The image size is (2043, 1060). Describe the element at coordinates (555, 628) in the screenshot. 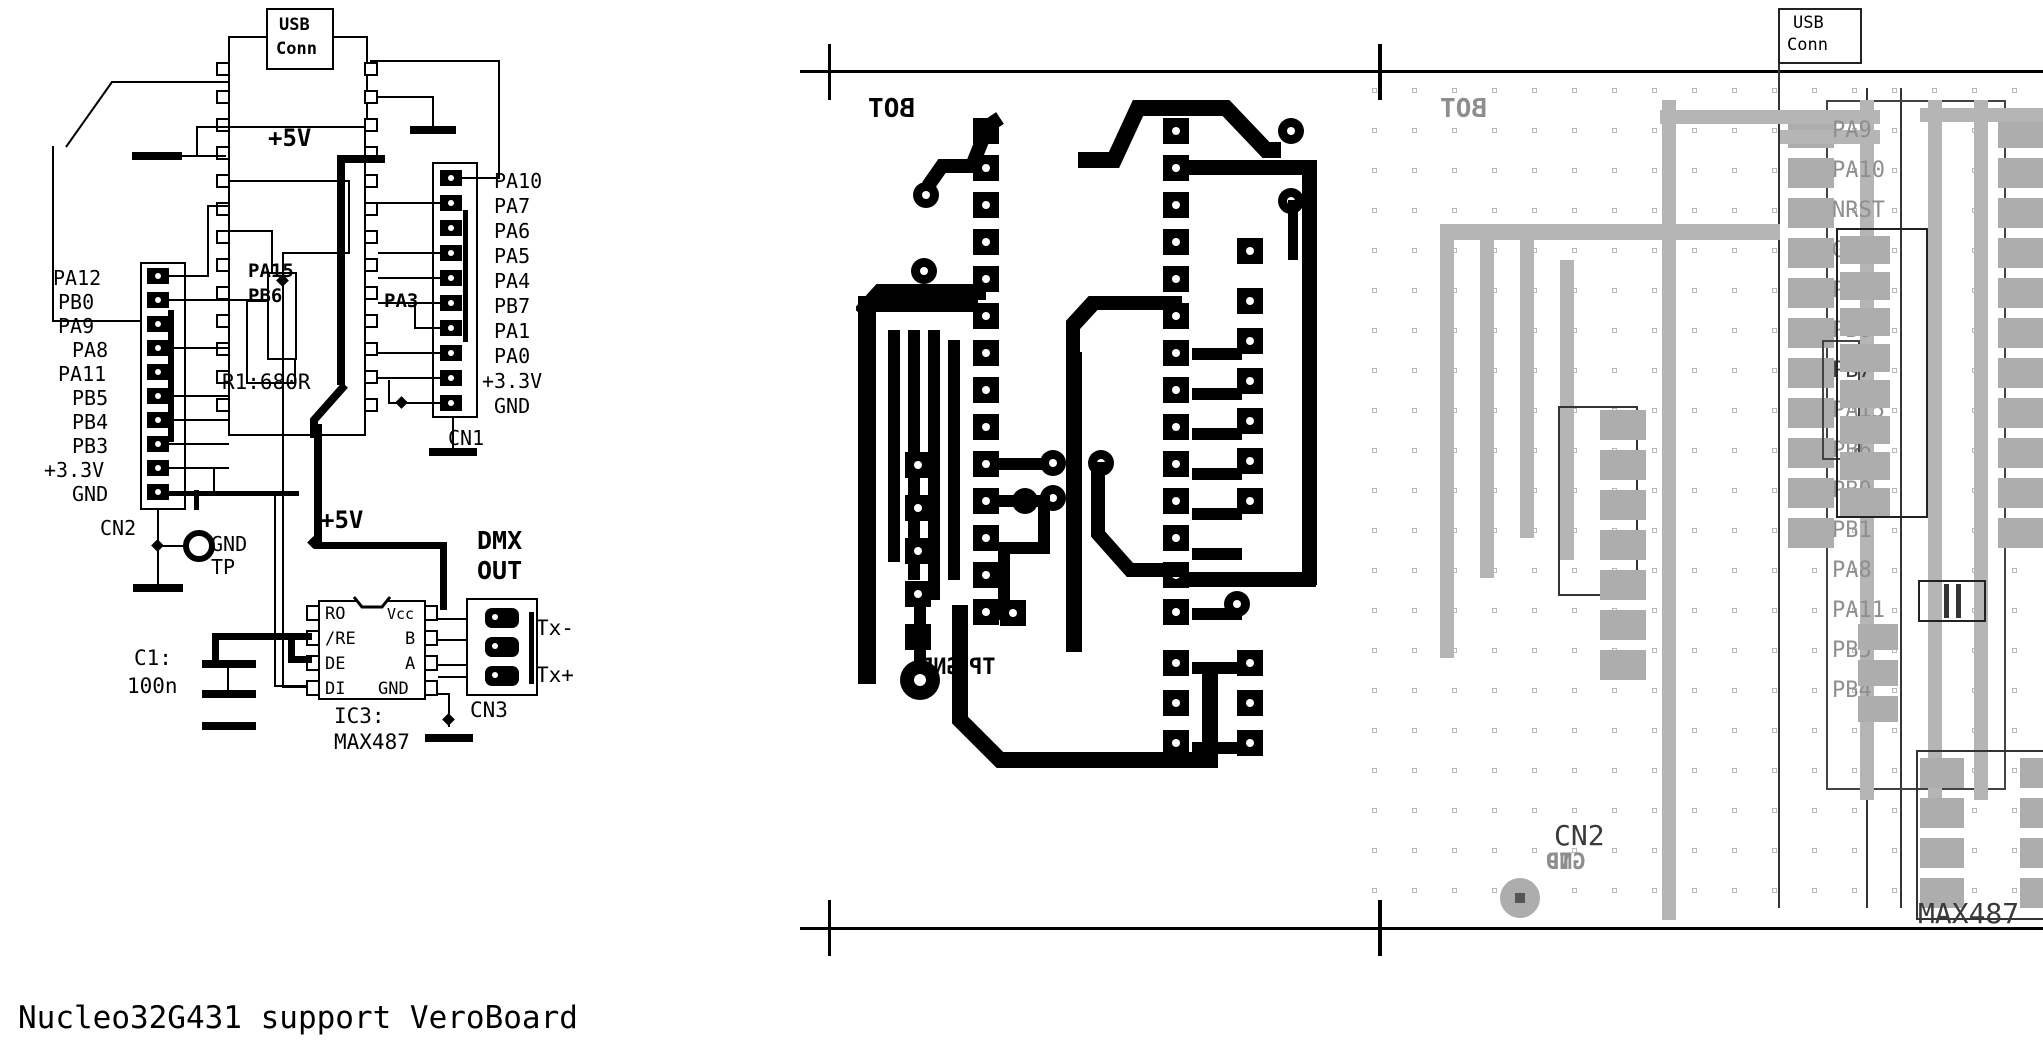

I see `cn3-signal-0: Tx-` at that location.